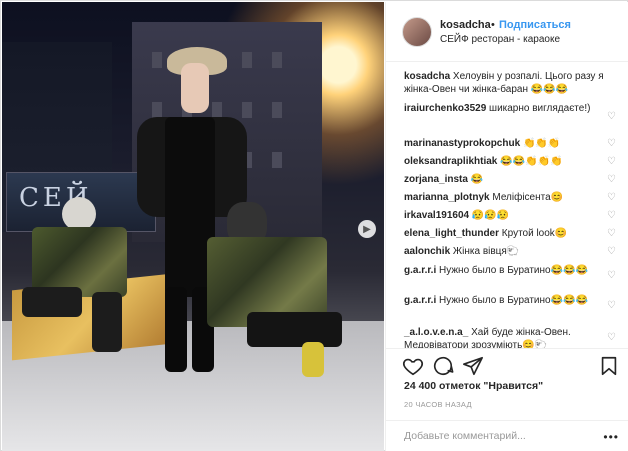 The width and height of the screenshot is (628, 451). What do you see at coordinates (417, 32) in the screenshot?
I see `avatar` at bounding box center [417, 32].